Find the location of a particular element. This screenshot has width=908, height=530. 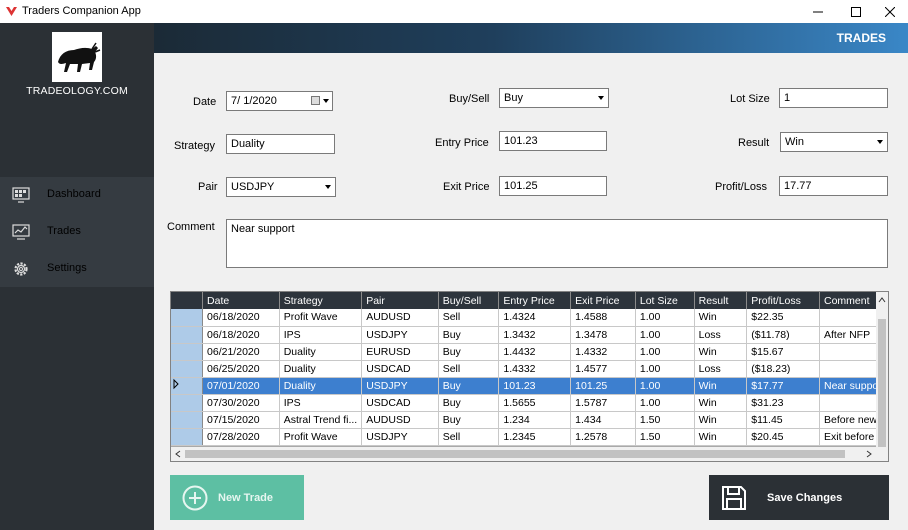

profit-loss-field: 17.77 is located at coordinates (833, 186).